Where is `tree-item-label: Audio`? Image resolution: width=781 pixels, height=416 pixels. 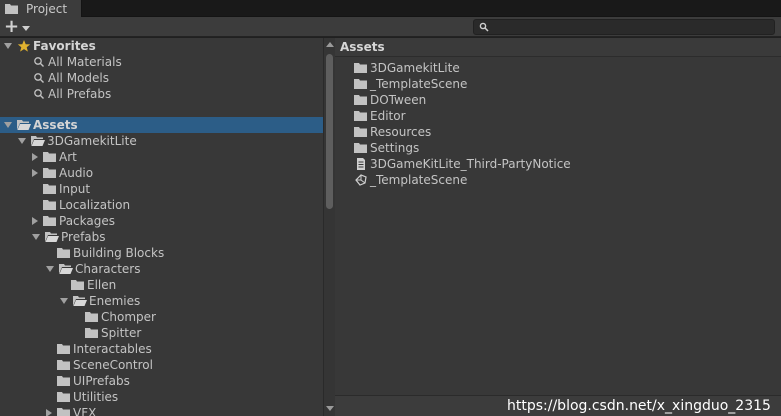
tree-item-label: Audio is located at coordinates (76, 173).